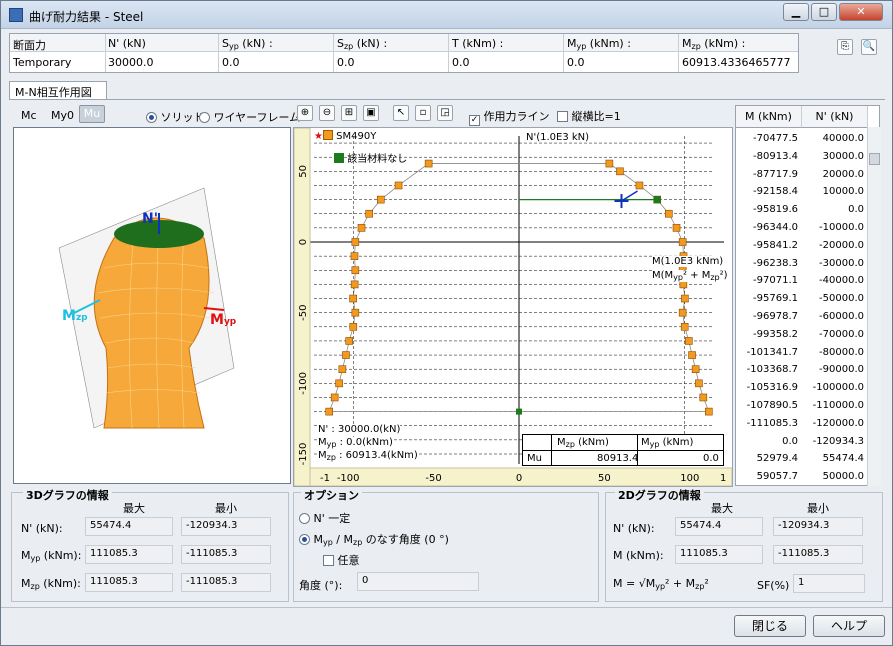 This screenshot has height=646, width=893. What do you see at coordinates (690, 276) in the screenshot?
I see `axis-m-formula: M(Myp² + Mzp²)` at bounding box center [690, 276].